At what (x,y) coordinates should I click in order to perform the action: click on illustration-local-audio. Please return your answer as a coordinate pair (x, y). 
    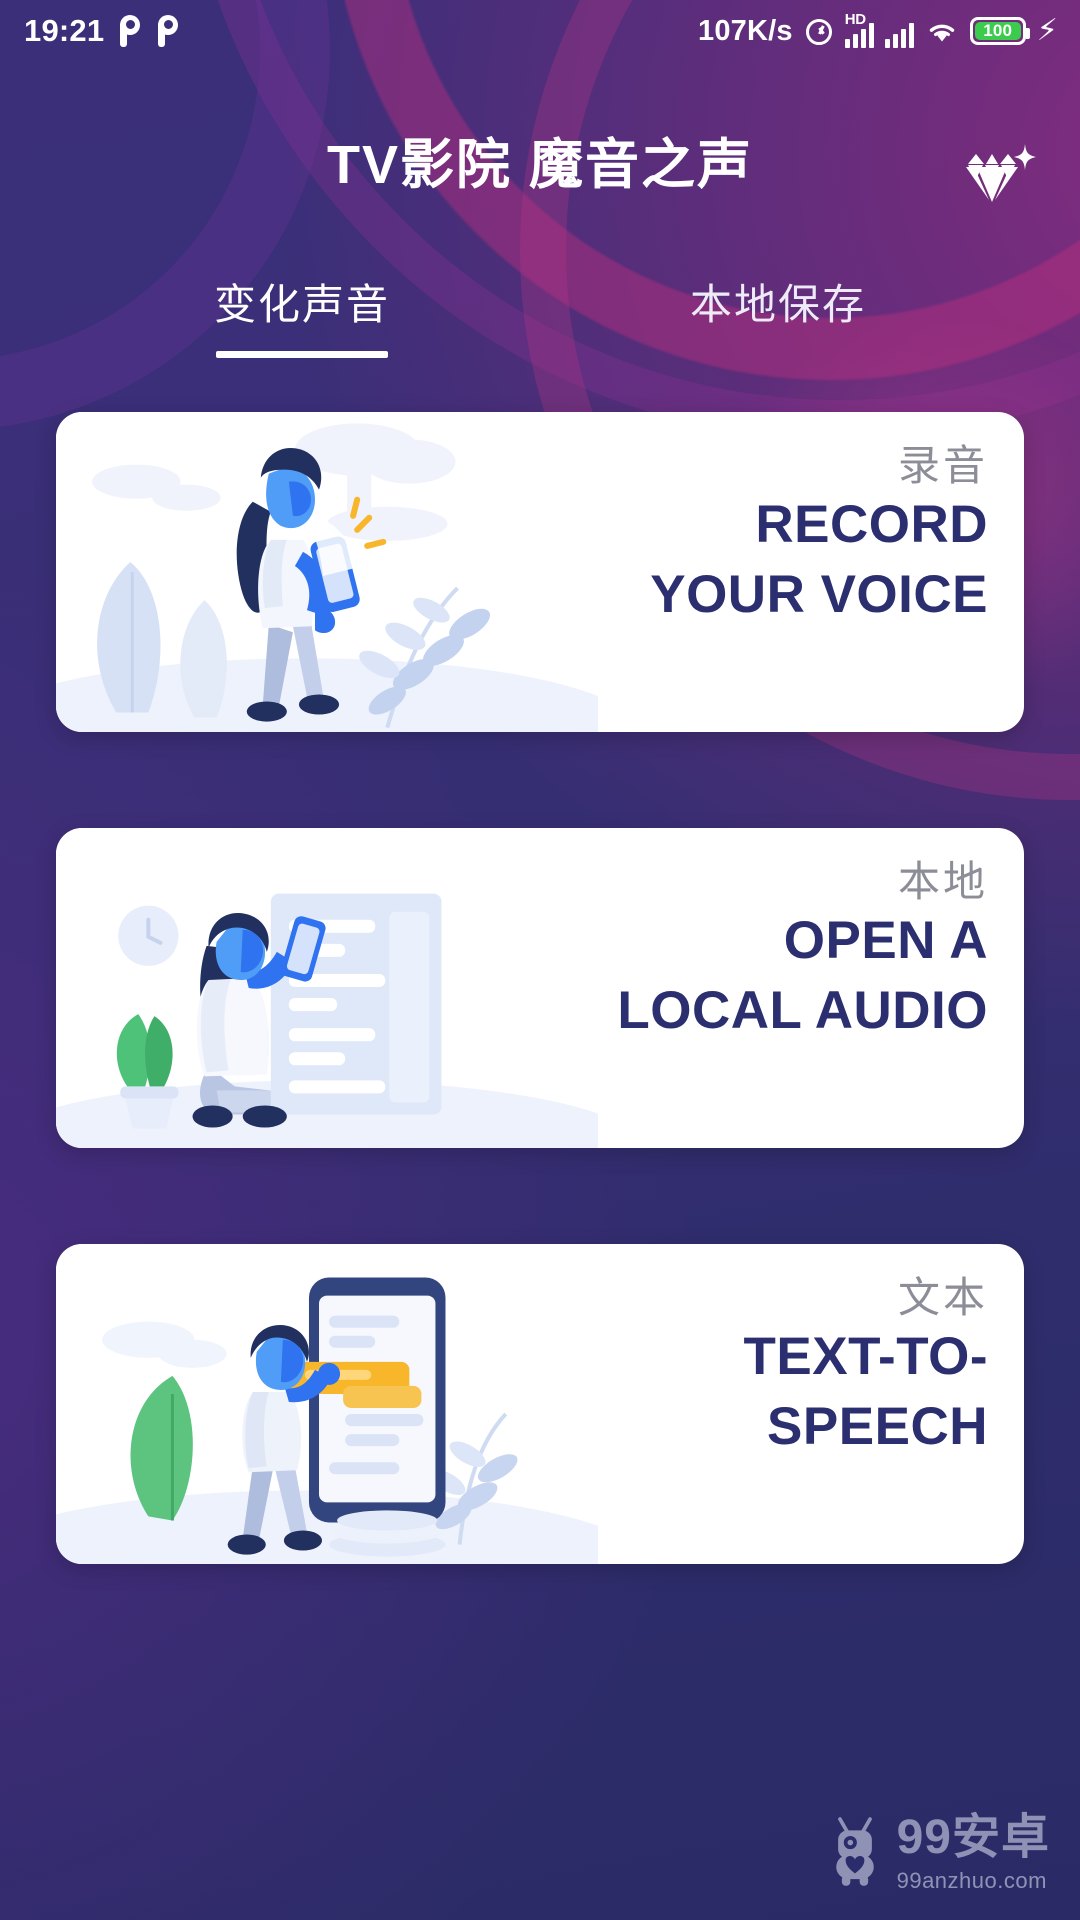
    Looking at the image, I should click on (327, 988).